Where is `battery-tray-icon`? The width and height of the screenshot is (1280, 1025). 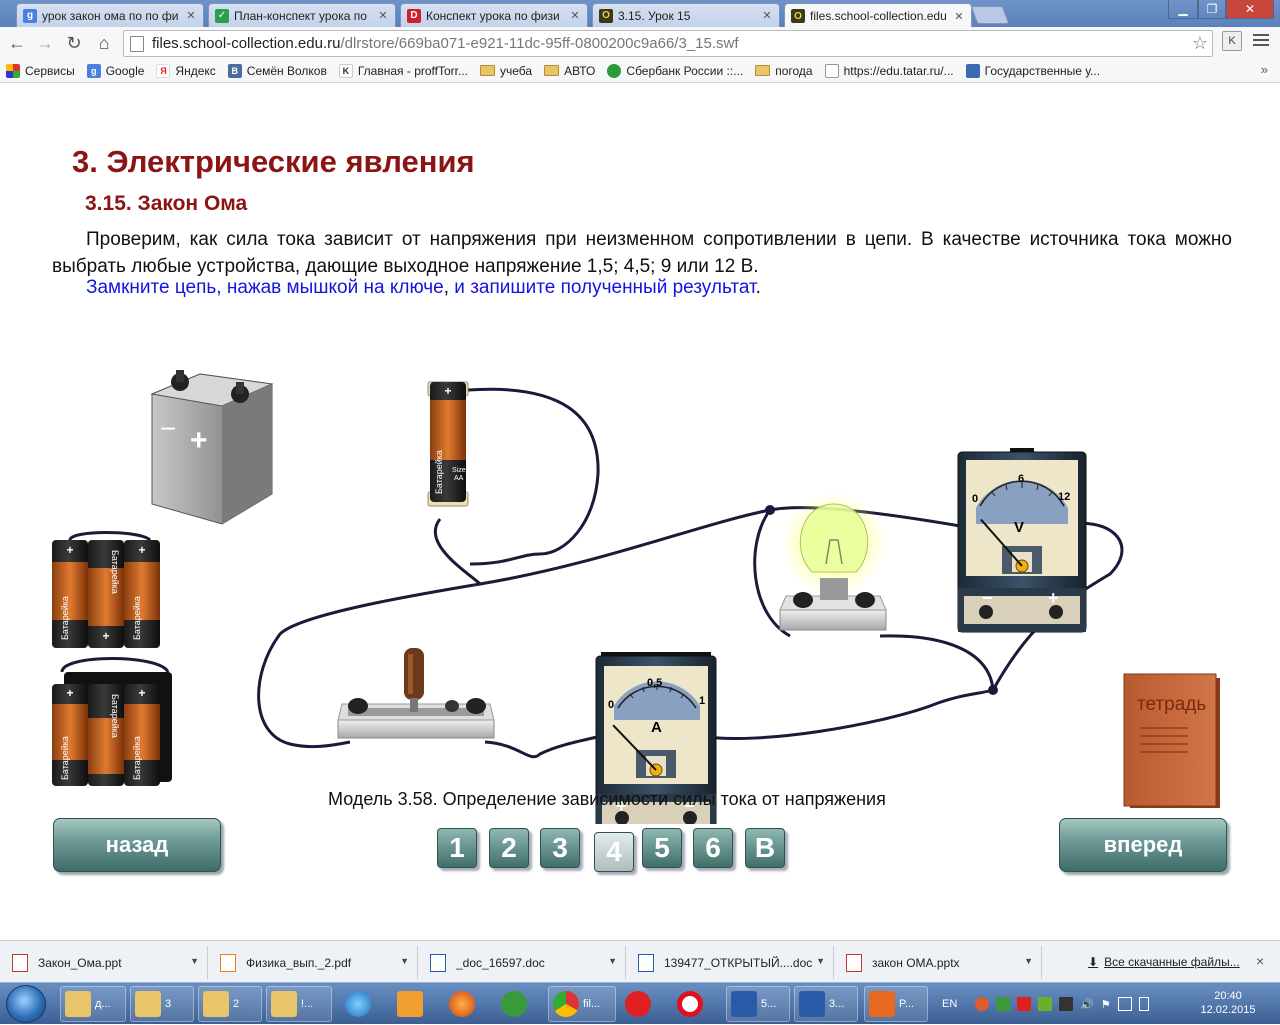 battery-tray-icon is located at coordinates (1143, 1004).